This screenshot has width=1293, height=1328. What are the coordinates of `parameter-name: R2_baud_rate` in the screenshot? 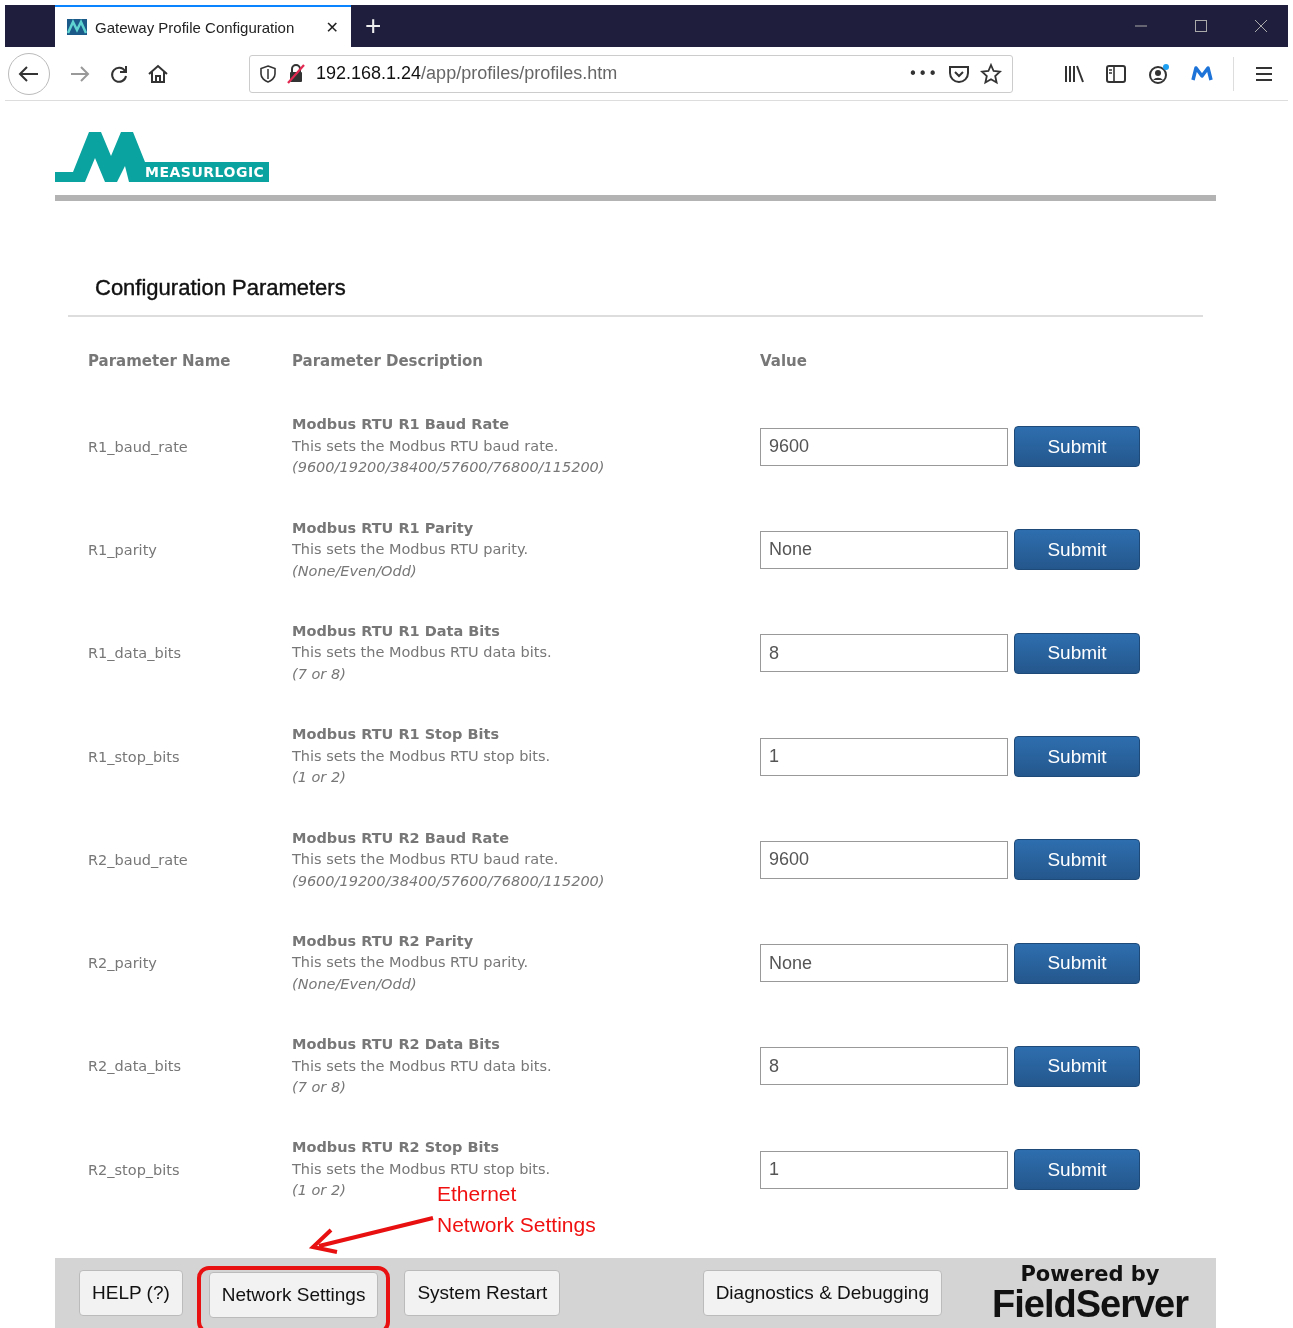 It's located at (138, 859).